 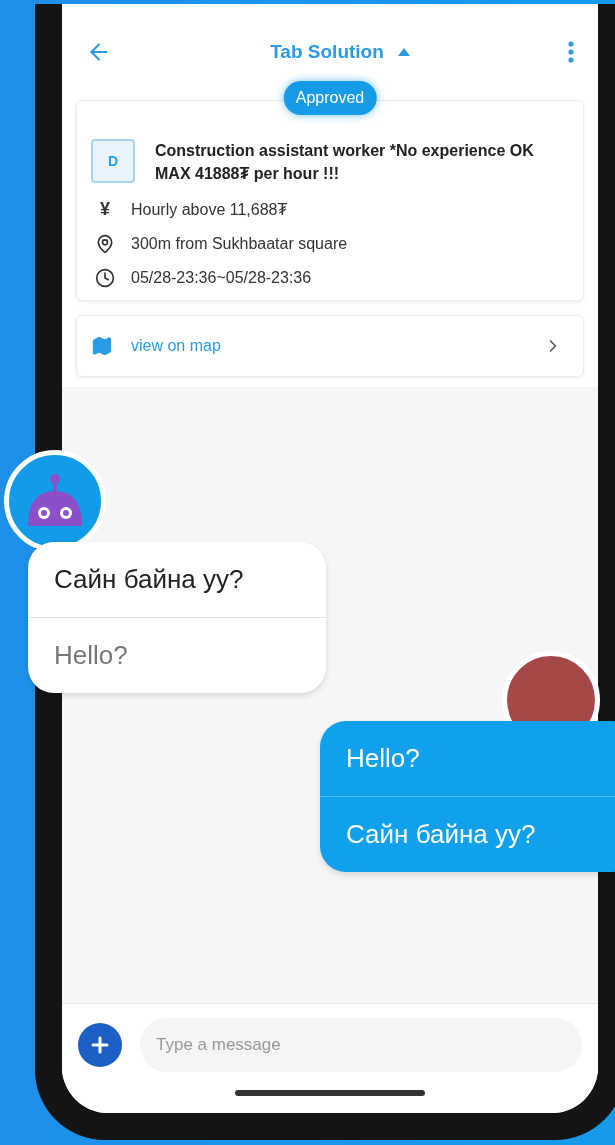 I want to click on status-badge: Approved, so click(x=330, y=98).